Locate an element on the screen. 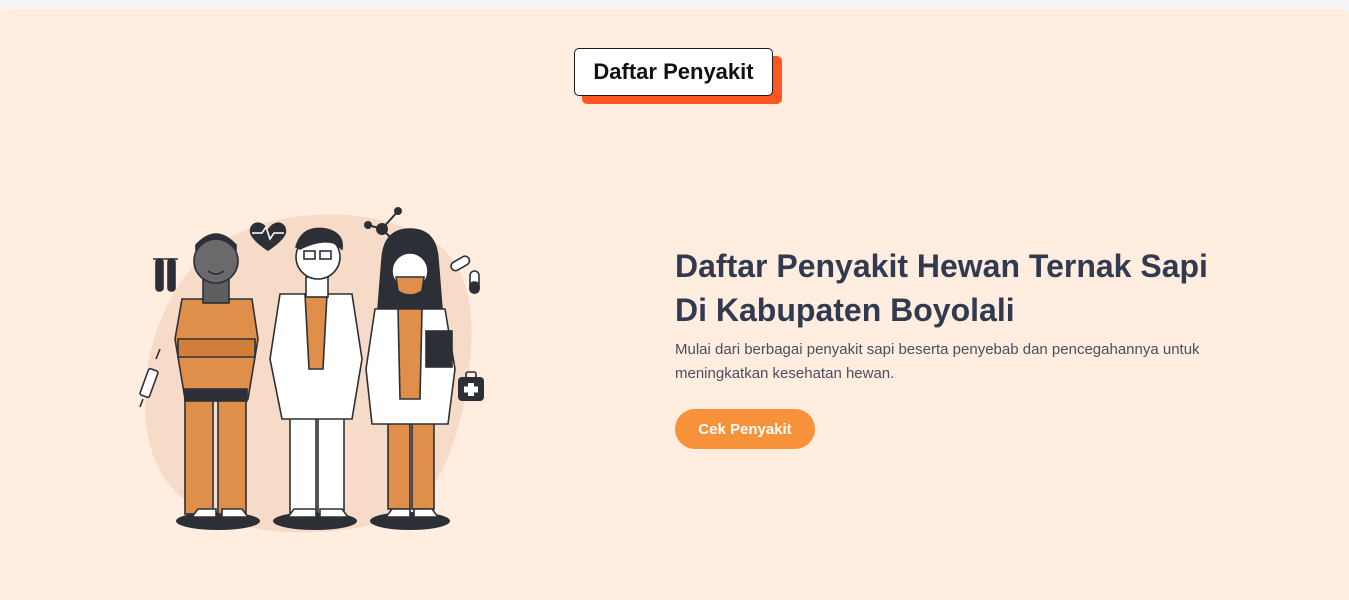  test-tubes-icon is located at coordinates (165, 275).